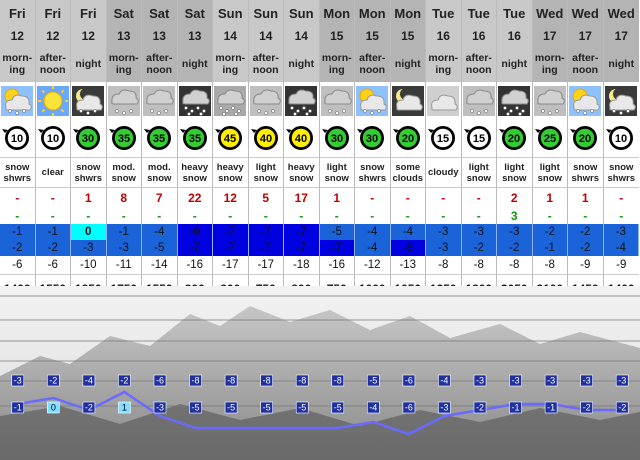  Describe the element at coordinates (89, 198) in the screenshot. I see `precipitation-cell: 1` at that location.